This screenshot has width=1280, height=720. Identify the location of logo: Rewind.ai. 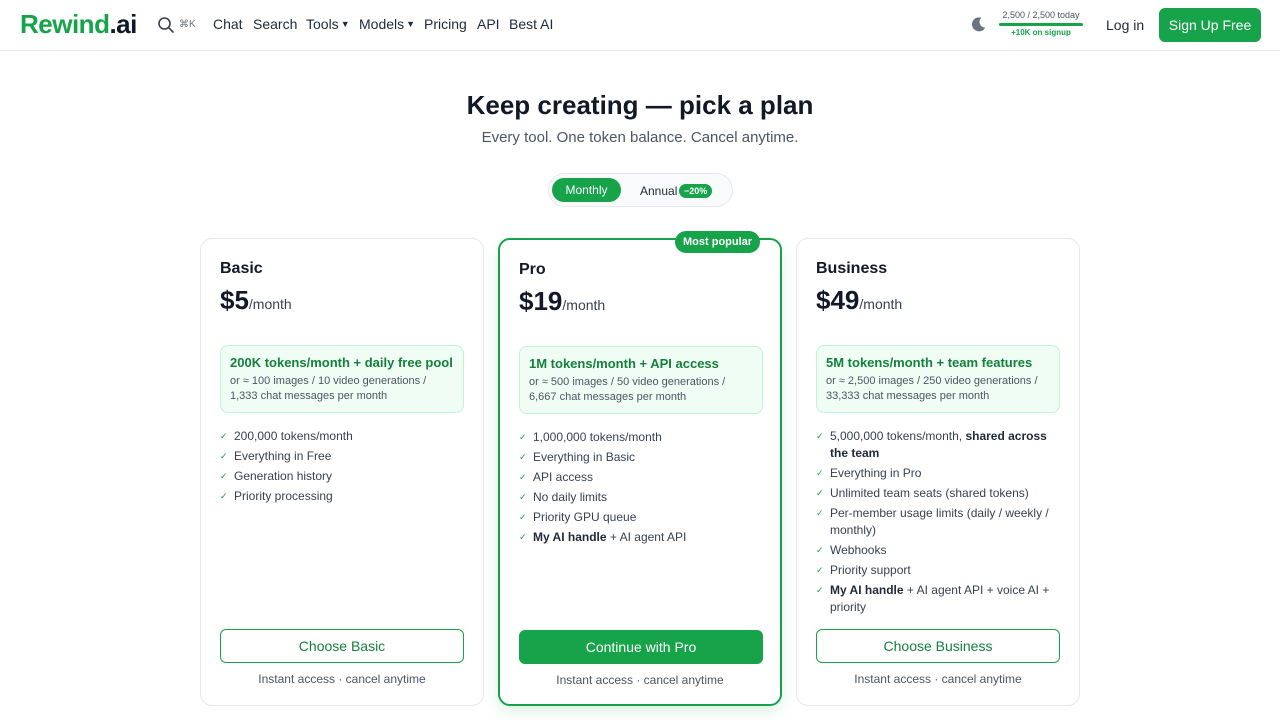
(78, 24).